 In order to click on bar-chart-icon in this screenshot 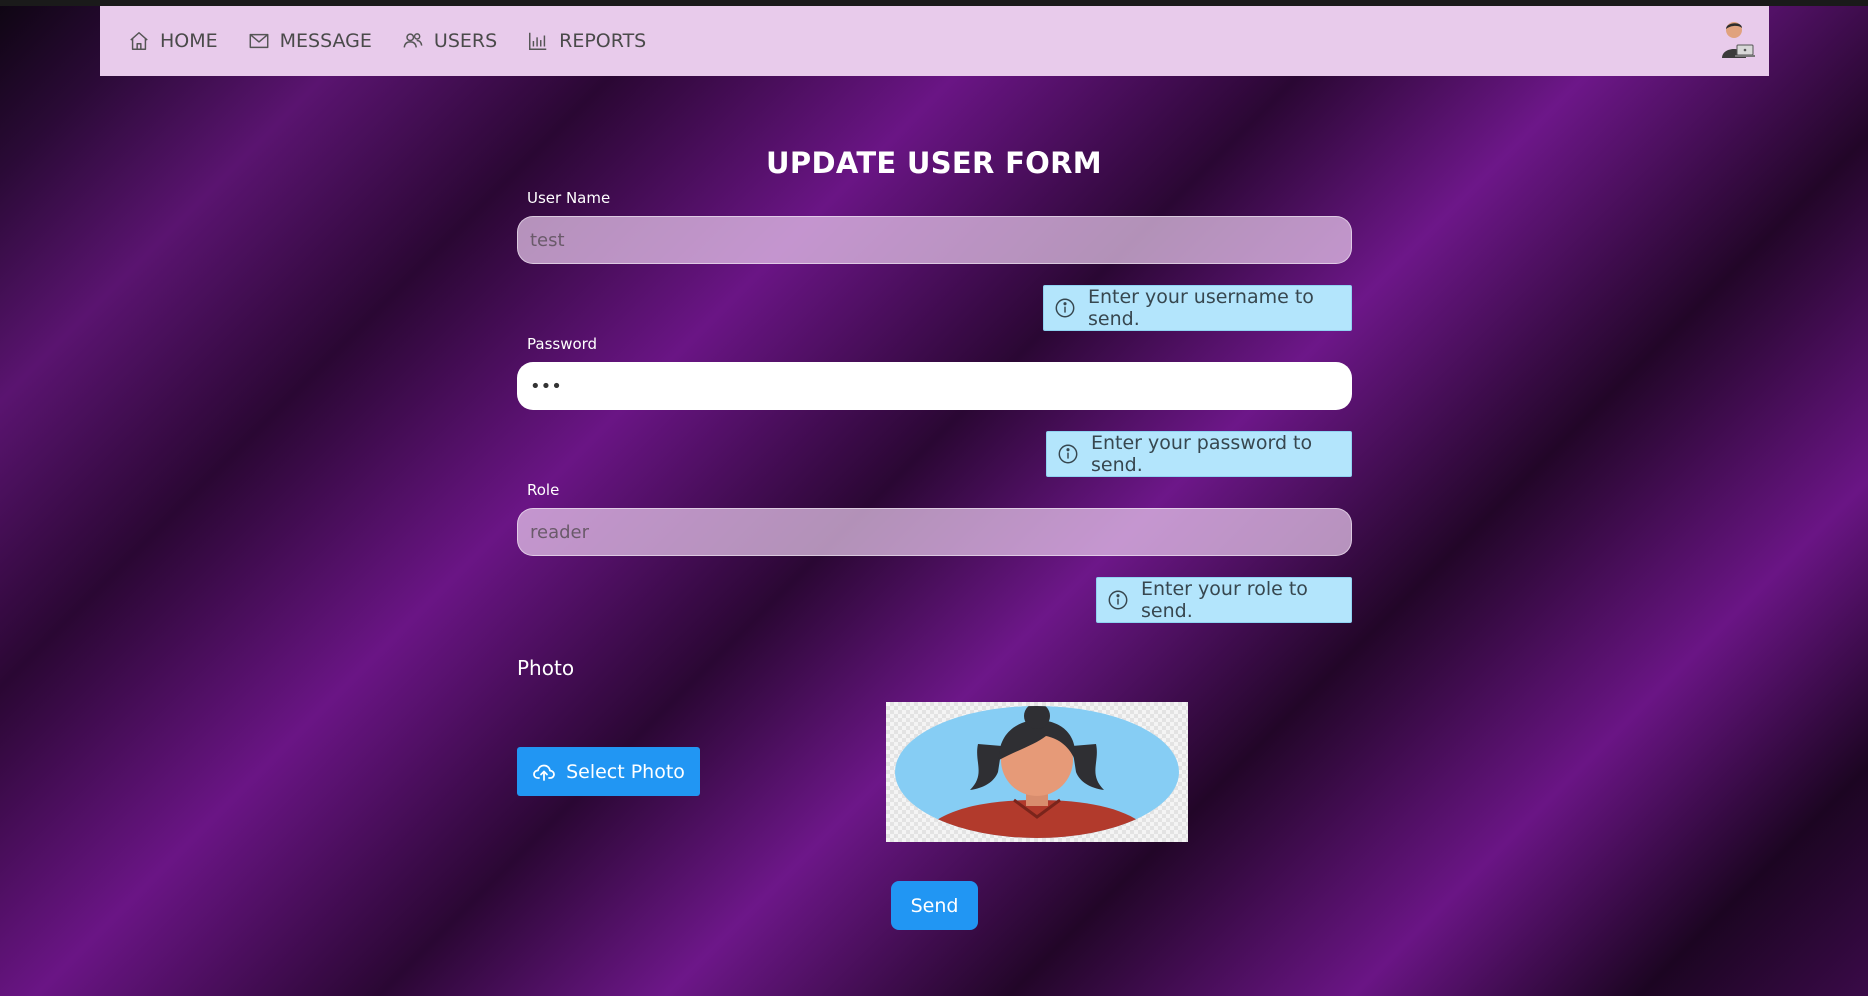, I will do `click(538, 41)`.